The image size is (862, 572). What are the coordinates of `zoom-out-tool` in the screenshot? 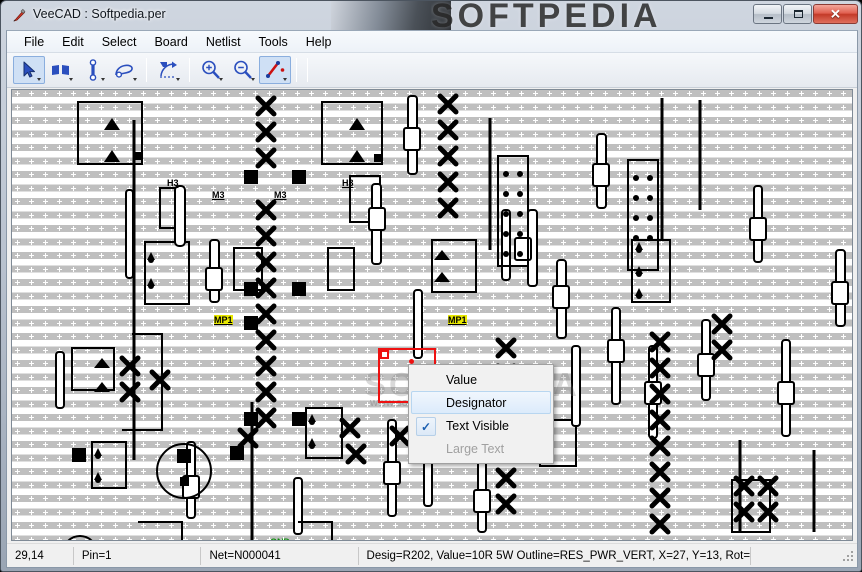 It's located at (243, 70).